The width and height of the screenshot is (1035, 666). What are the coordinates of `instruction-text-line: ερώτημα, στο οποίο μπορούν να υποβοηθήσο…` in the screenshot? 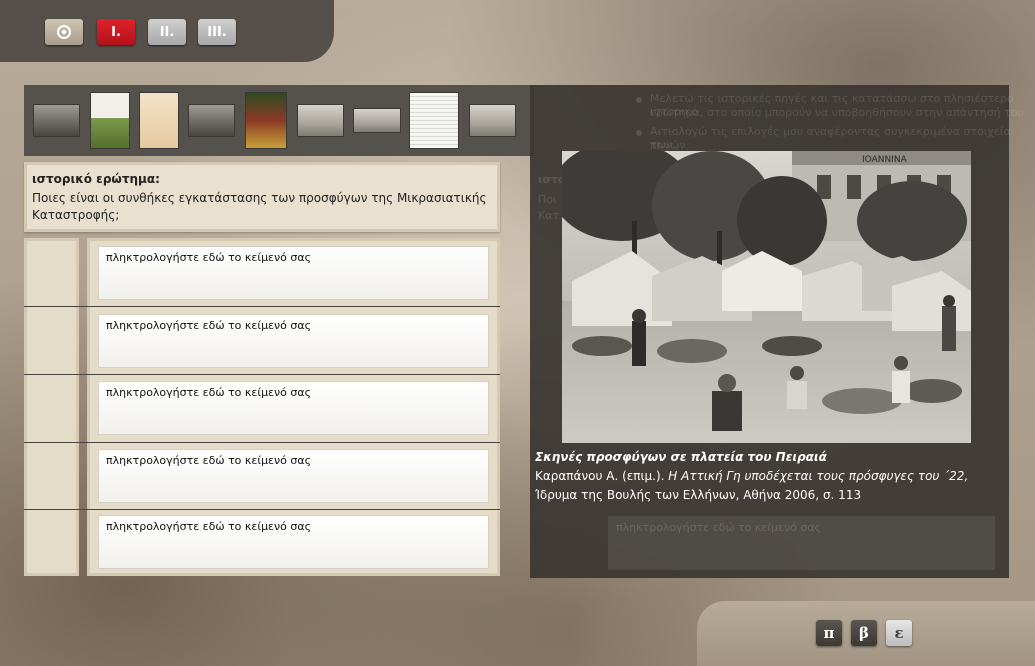 It's located at (839, 112).